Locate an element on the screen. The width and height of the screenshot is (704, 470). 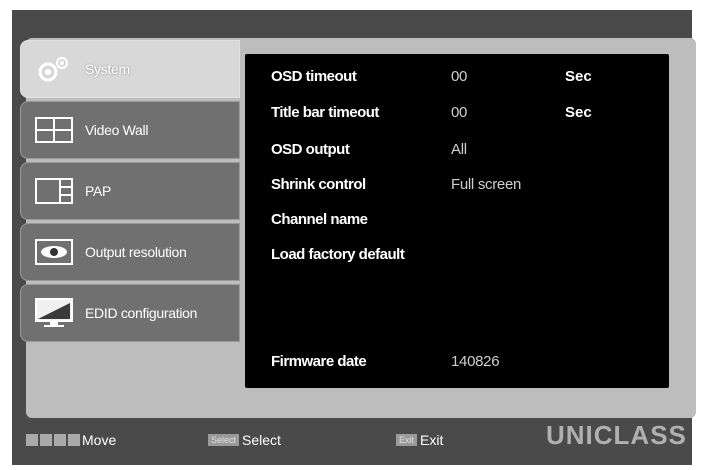
exit-key: Exit is located at coordinates (407, 440).